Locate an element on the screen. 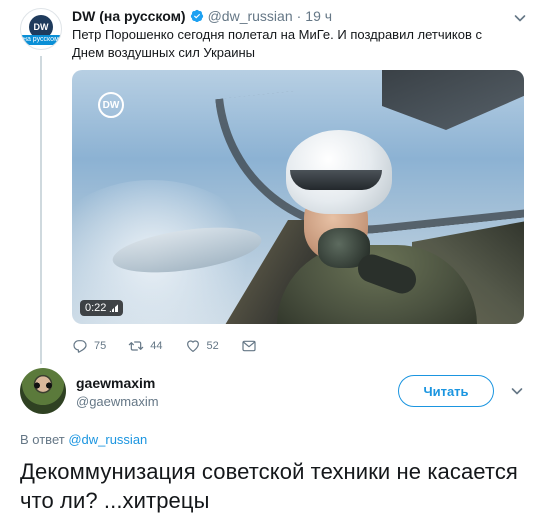 This screenshot has width=544, height=517. direct-message-button is located at coordinates (249, 346).